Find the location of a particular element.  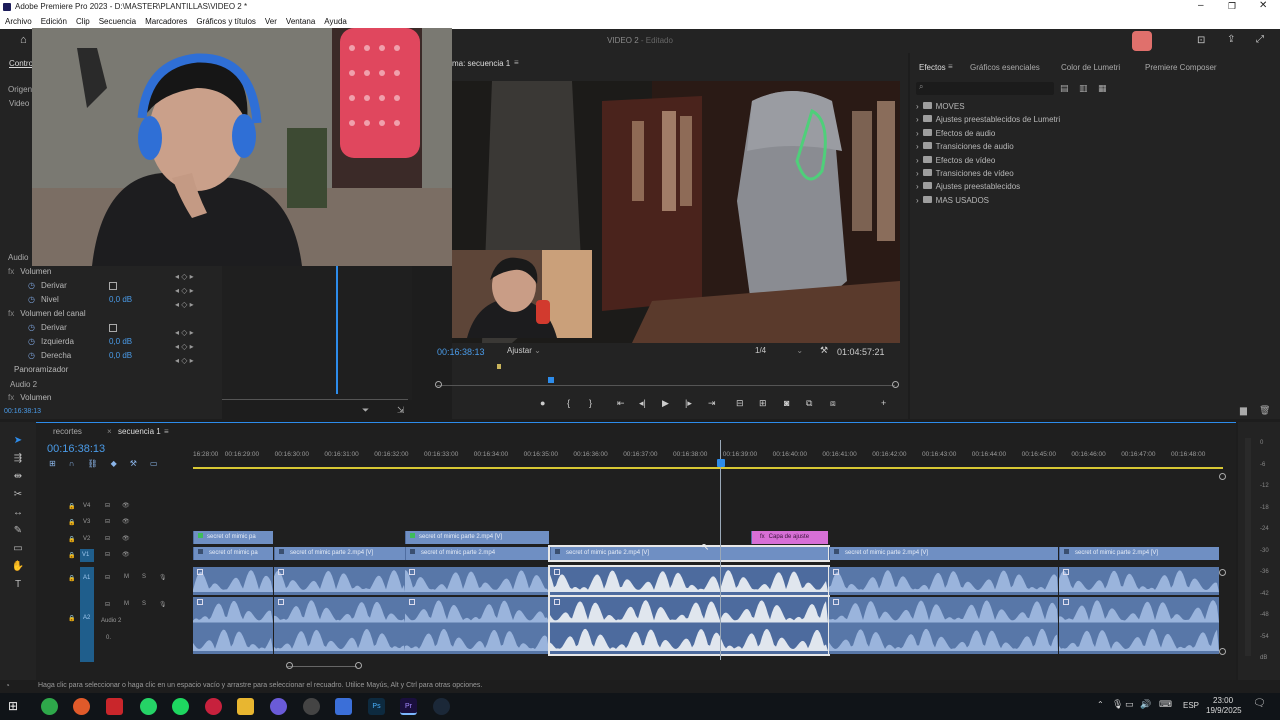

app-icon is located at coordinates (213, 706).